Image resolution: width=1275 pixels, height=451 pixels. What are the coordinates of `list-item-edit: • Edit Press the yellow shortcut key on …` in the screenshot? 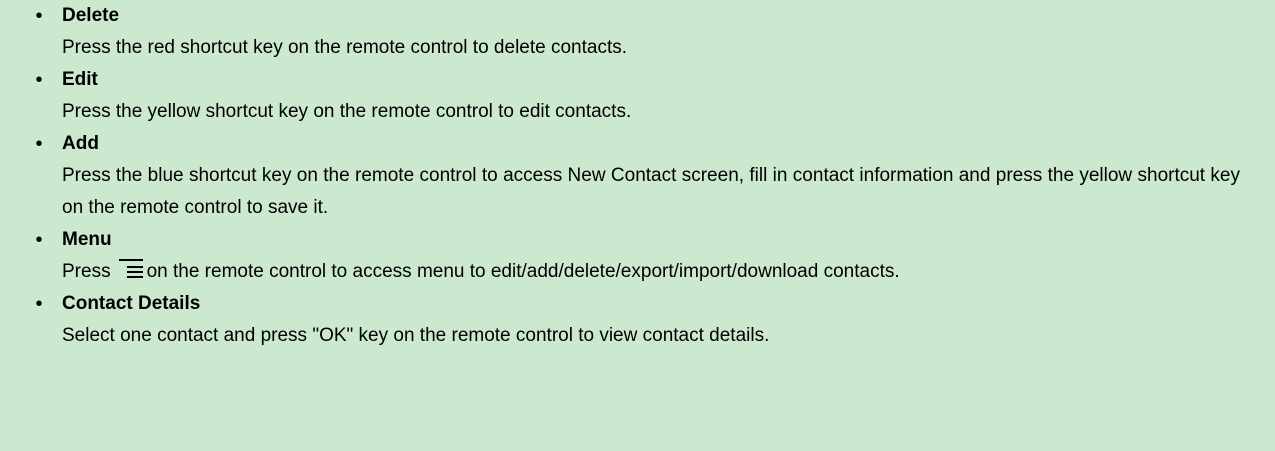 It's located at (637, 96).